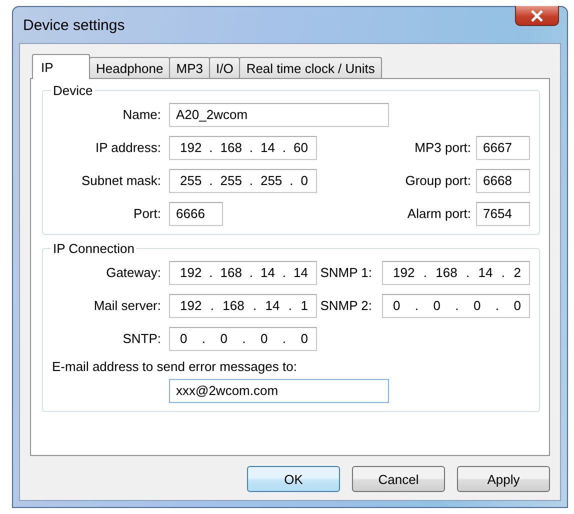 This screenshot has height=514, width=574. I want to click on window-title: Device settings, so click(74, 25).